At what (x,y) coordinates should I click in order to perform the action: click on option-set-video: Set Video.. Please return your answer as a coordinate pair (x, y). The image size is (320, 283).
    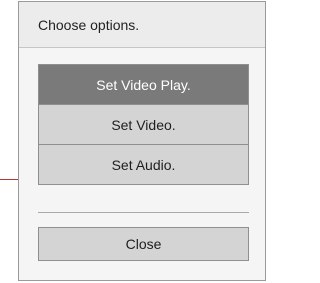
    Looking at the image, I should click on (143, 125).